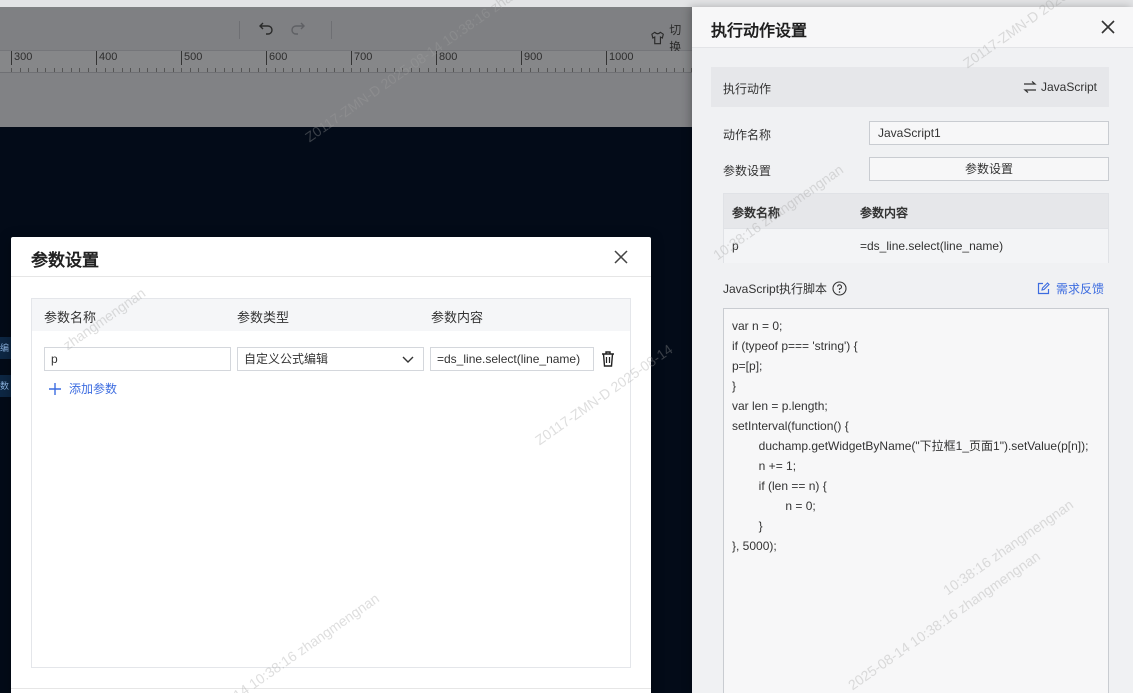 Image resolution: width=1133 pixels, height=693 pixels. I want to click on ruler-mark: 1000, so click(619, 58).